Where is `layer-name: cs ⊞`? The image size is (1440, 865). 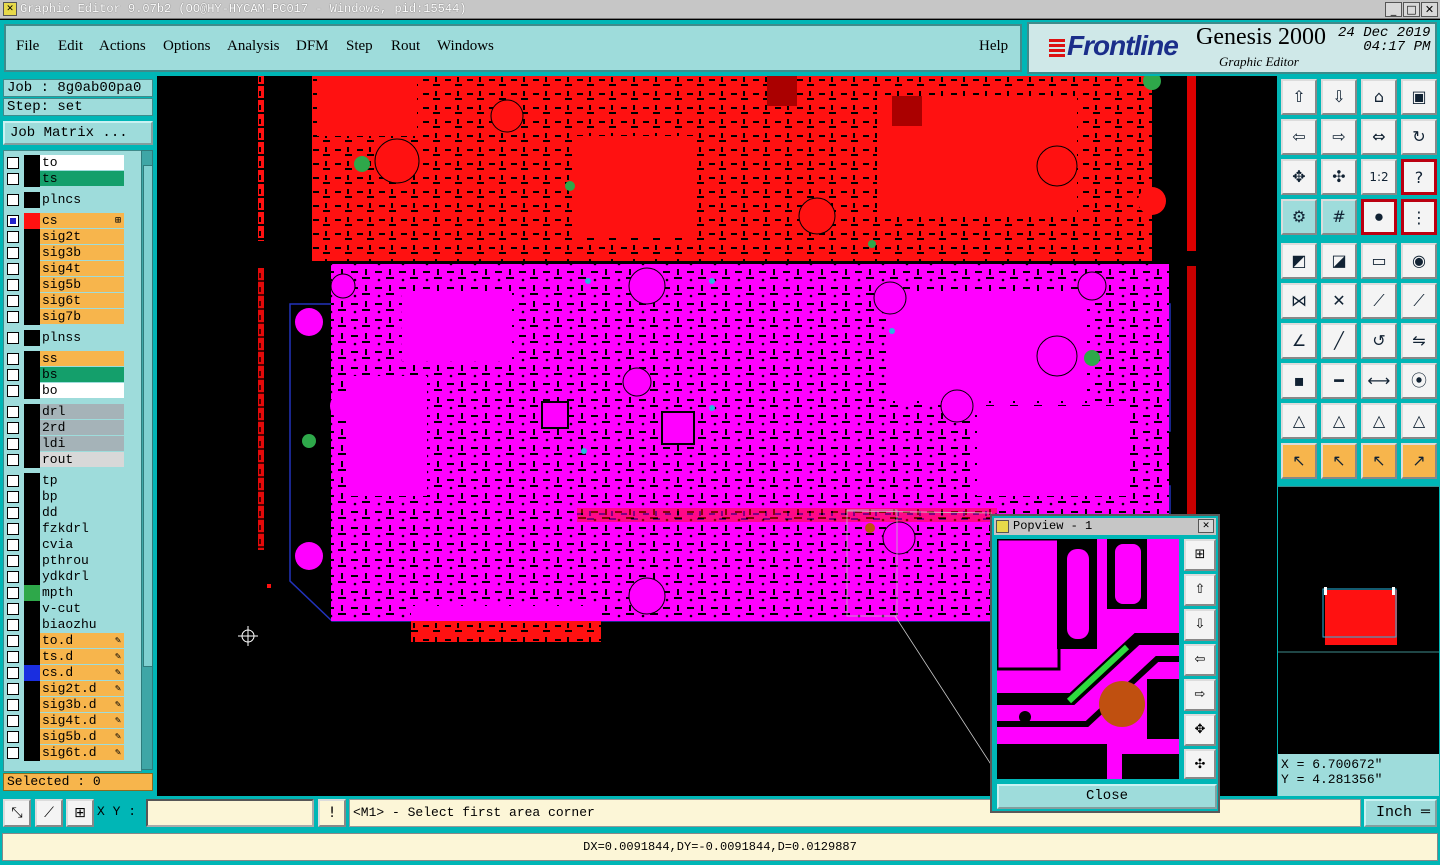 layer-name: cs ⊞ is located at coordinates (82, 220).